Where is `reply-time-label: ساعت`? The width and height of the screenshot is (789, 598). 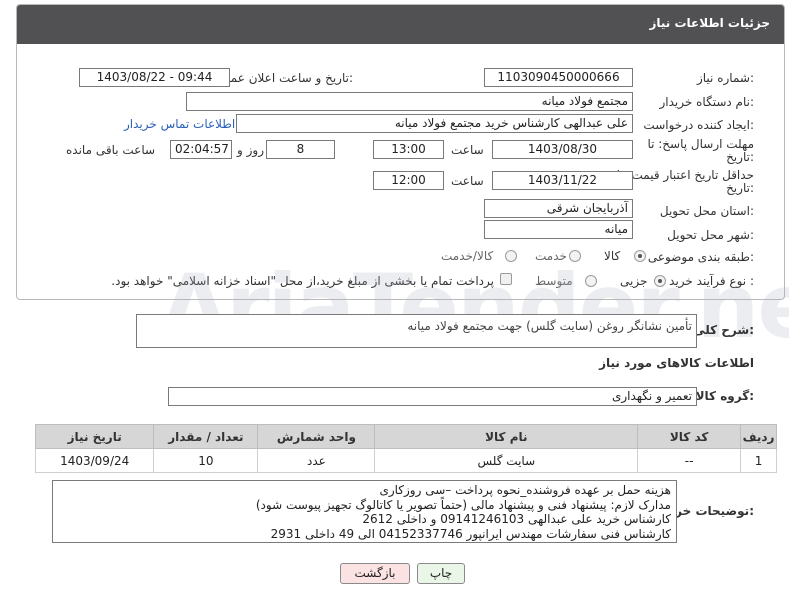 reply-time-label: ساعت is located at coordinates (467, 150).